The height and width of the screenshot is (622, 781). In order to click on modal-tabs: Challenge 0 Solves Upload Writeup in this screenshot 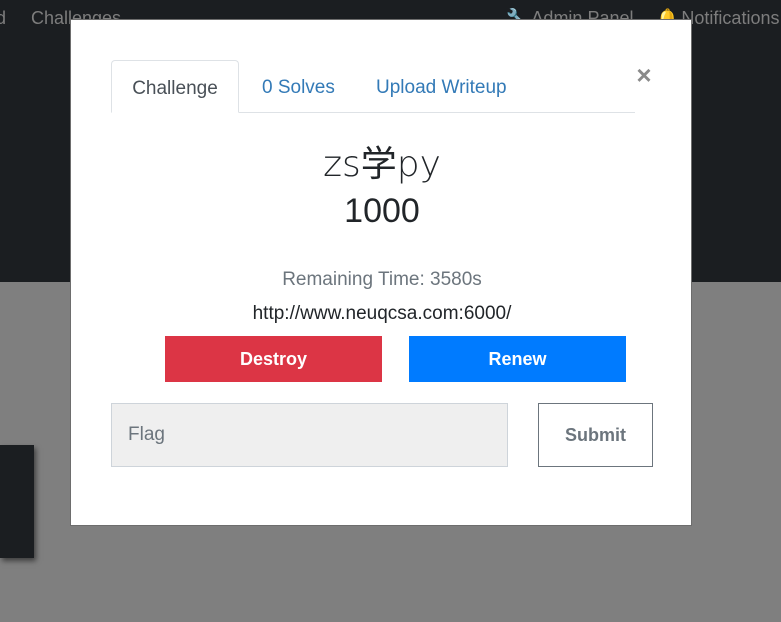, I will do `click(373, 86)`.